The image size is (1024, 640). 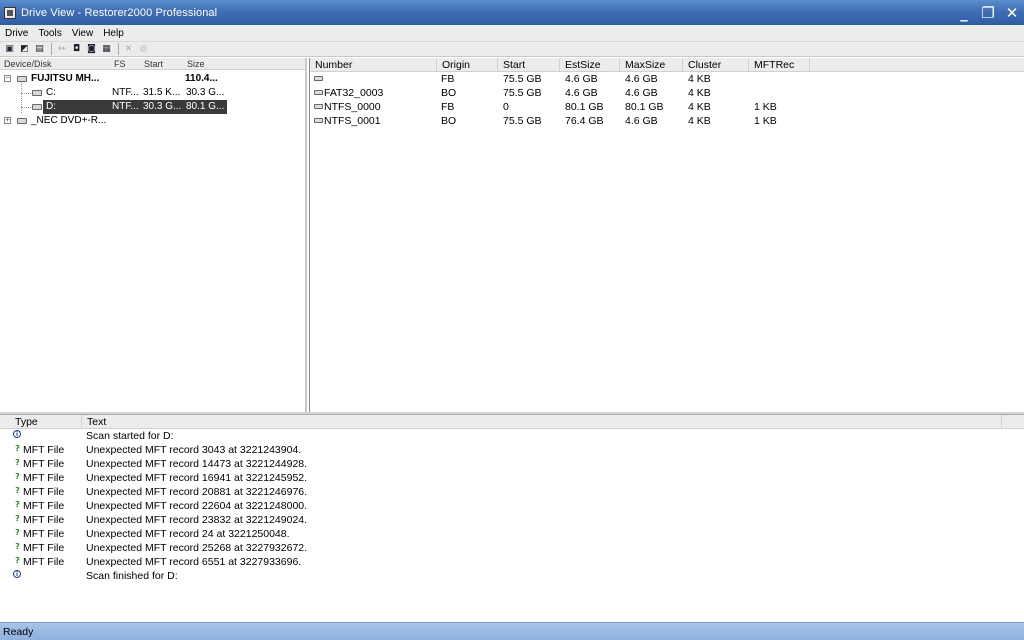 I want to click on log-text: Scan started for D:, so click(x=130, y=436).